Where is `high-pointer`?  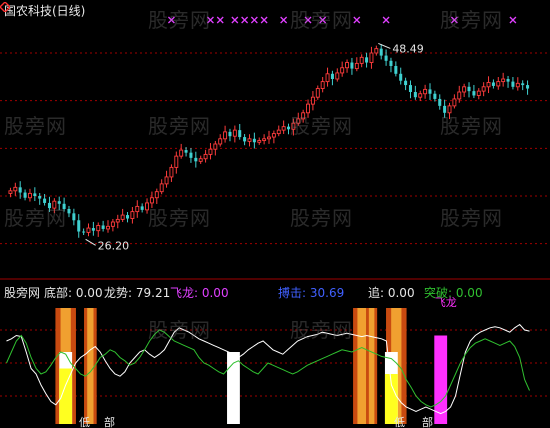
high-pointer is located at coordinates (384, 46).